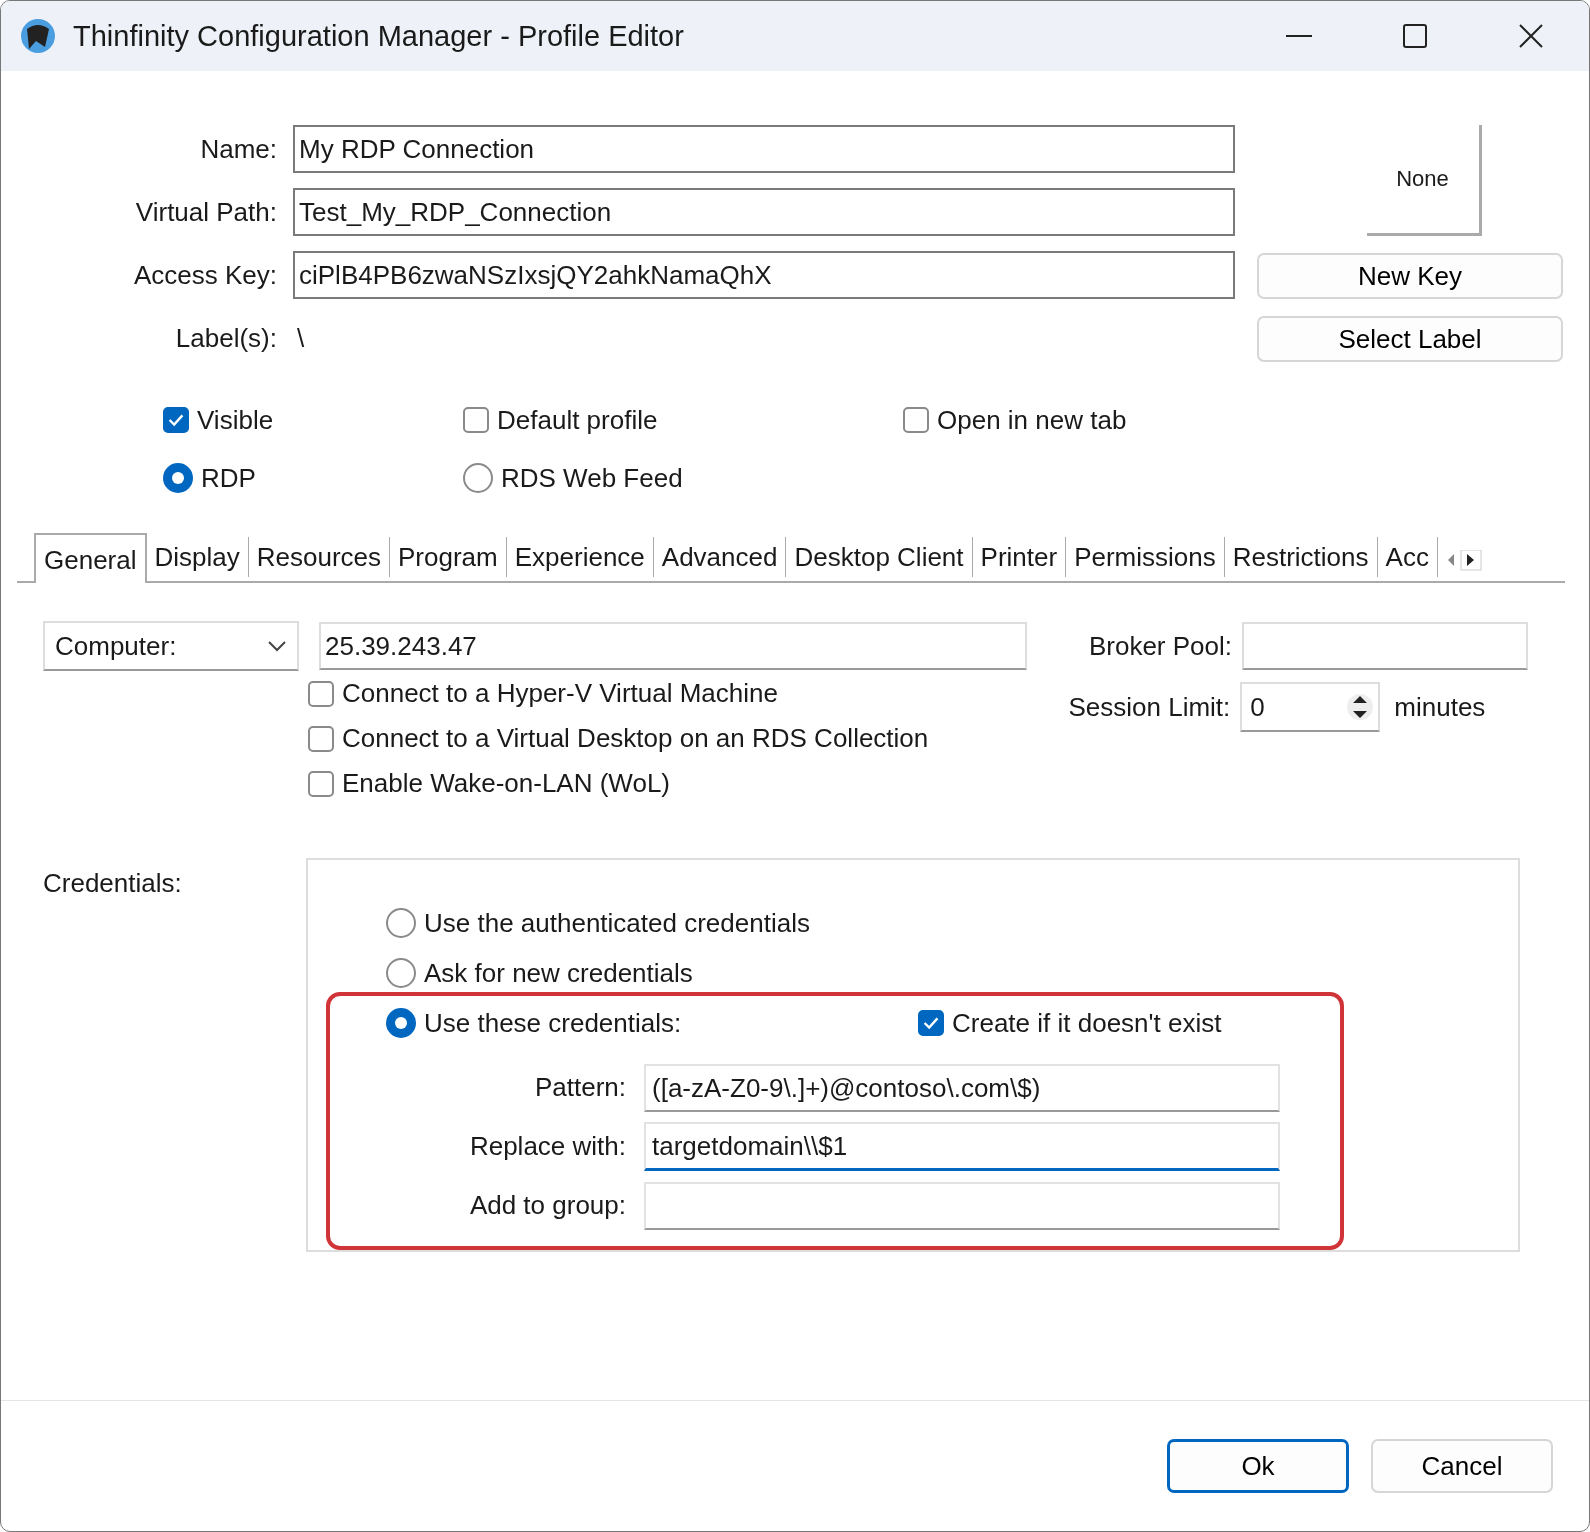 Image resolution: width=1590 pixels, height=1532 pixels. What do you see at coordinates (1258, 1466) in the screenshot?
I see `ok-button: Ok` at bounding box center [1258, 1466].